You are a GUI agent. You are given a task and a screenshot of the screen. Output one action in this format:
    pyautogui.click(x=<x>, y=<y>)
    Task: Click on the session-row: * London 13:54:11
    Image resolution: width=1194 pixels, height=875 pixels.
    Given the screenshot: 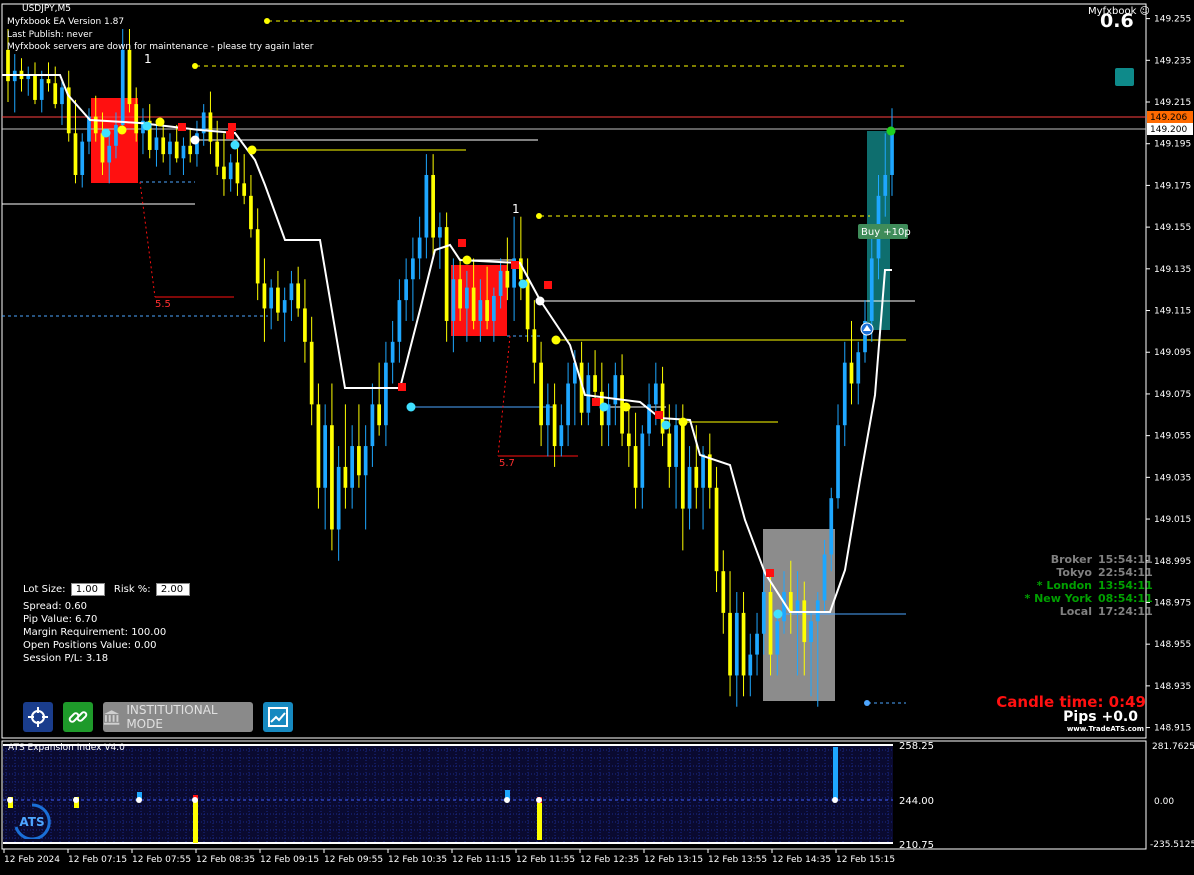 What is the action you would take?
    pyautogui.click(x=1082, y=585)
    